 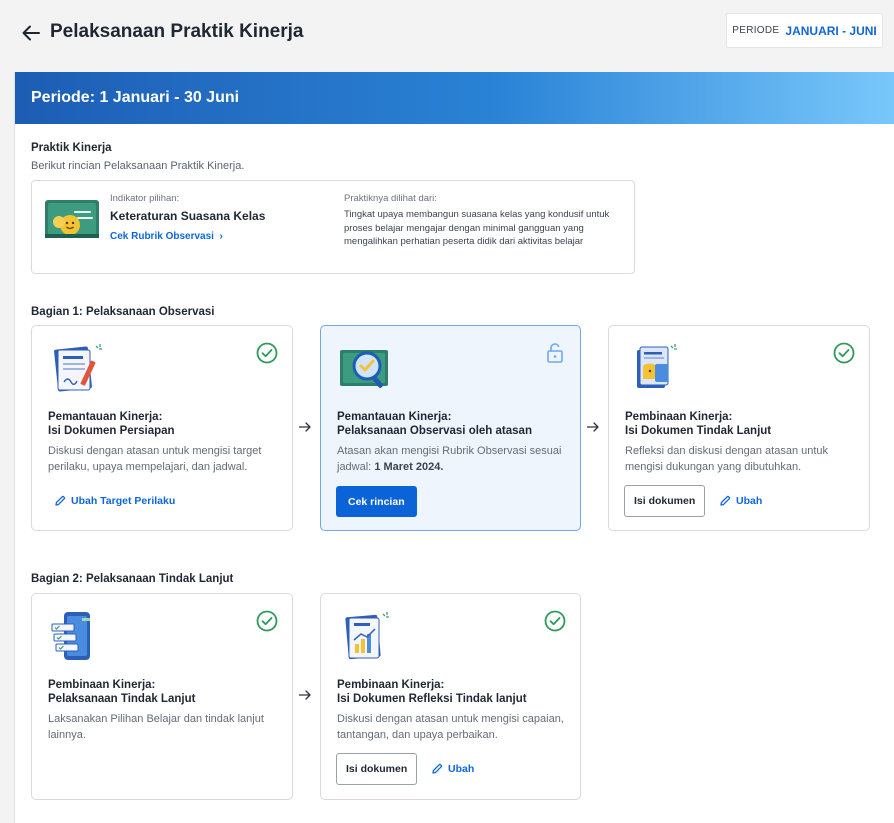 I want to click on periode-banner: Periode: 1 Januari - 30 Juni, so click(x=454, y=98).